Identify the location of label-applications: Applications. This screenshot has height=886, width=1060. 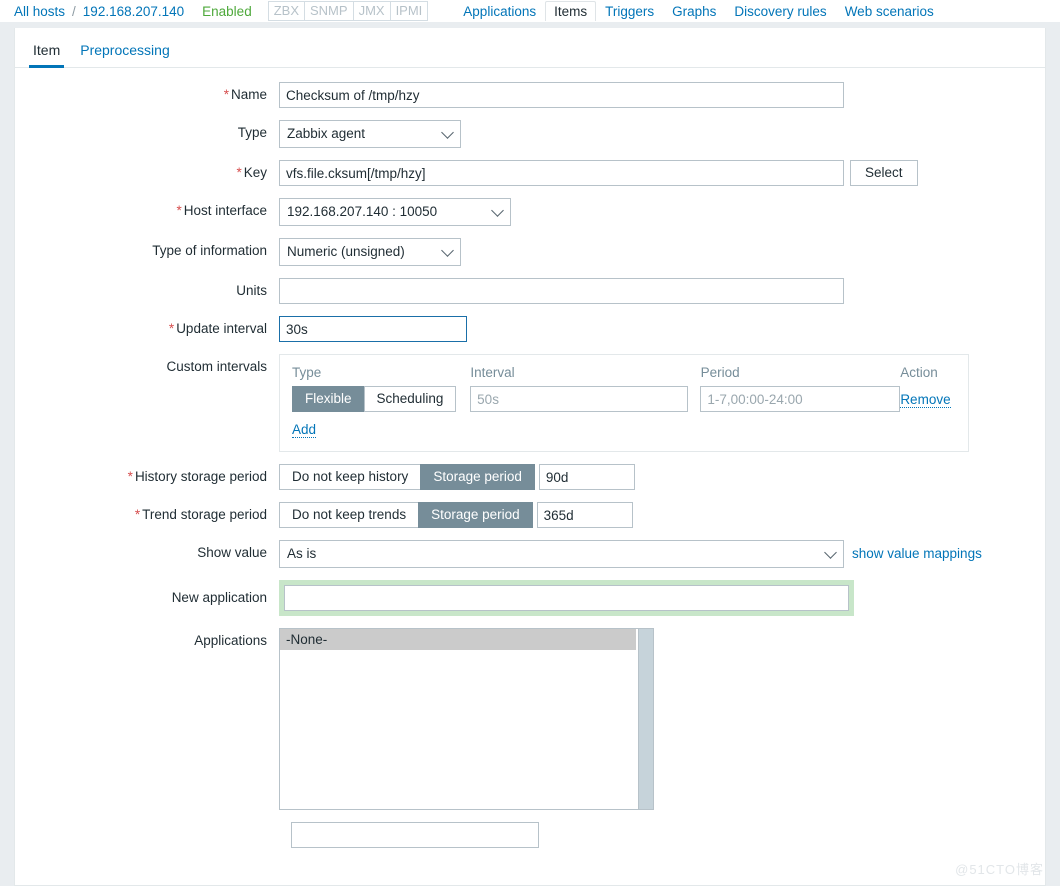
(230, 640).